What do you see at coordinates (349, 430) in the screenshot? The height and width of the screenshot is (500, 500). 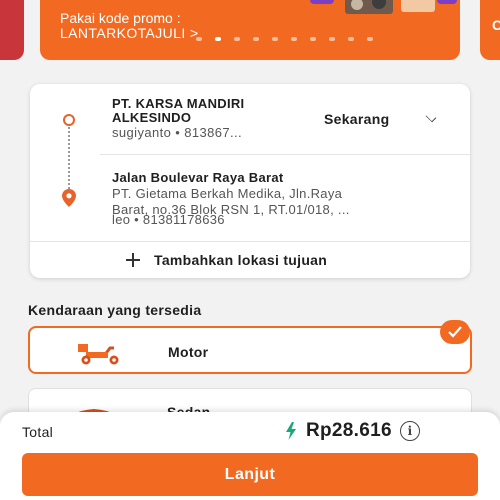 I see `total-price: Rp28.616` at bounding box center [349, 430].